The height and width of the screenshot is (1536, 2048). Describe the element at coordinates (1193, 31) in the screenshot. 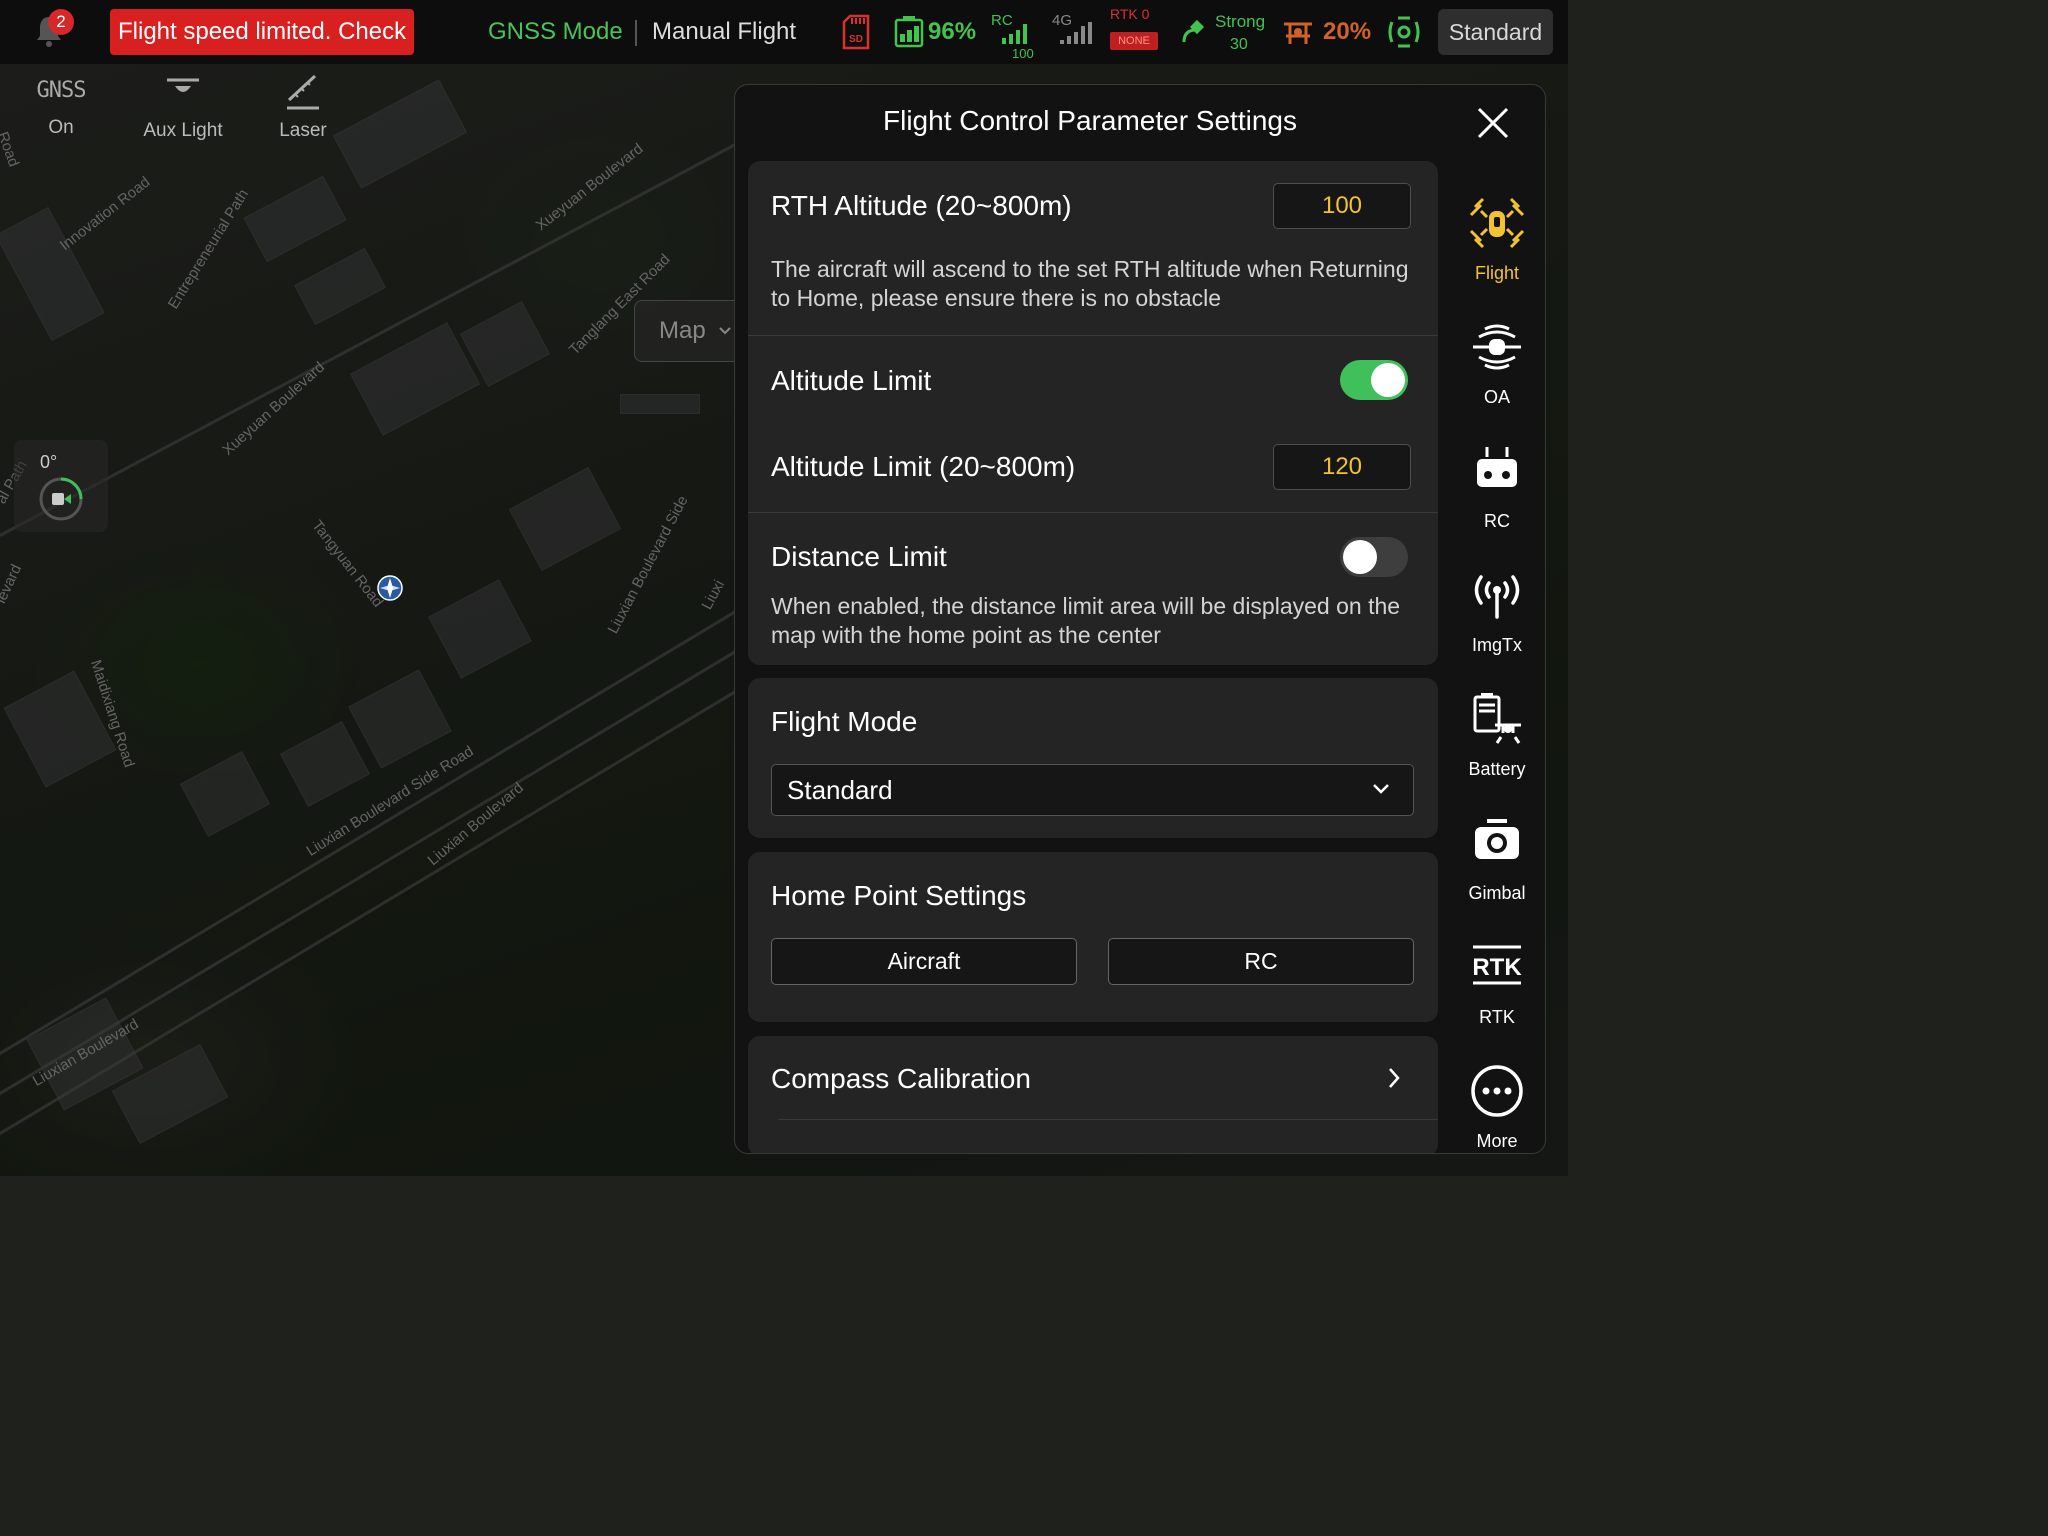

I see `satellite-icon` at that location.